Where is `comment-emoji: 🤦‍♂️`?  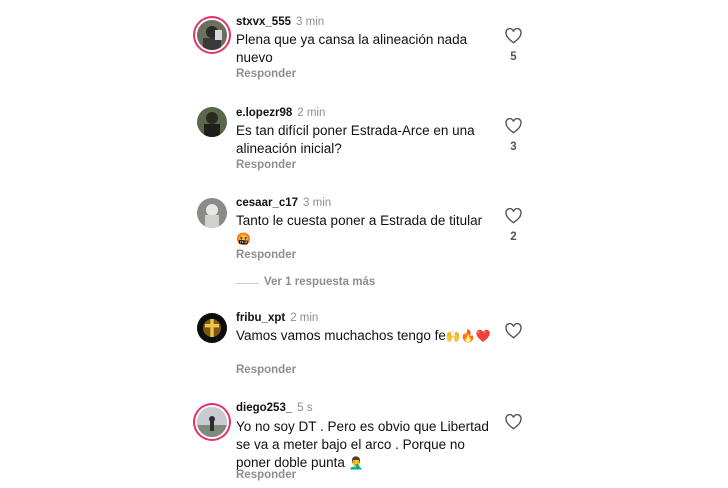
comment-emoji: 🤦‍♂️ is located at coordinates (356, 463).